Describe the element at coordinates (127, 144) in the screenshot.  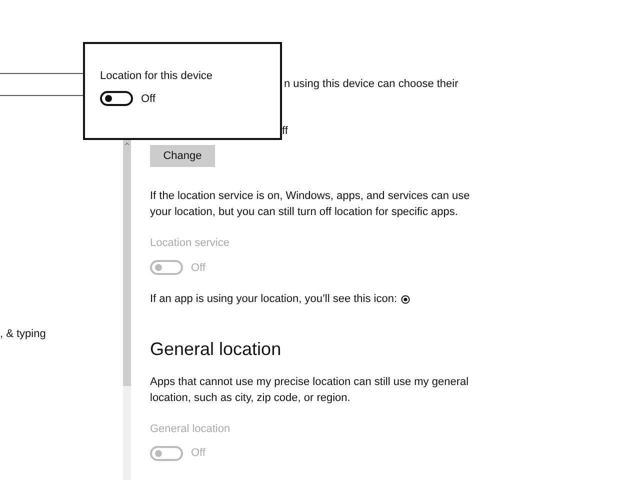
I see `scroll-up-icon` at that location.